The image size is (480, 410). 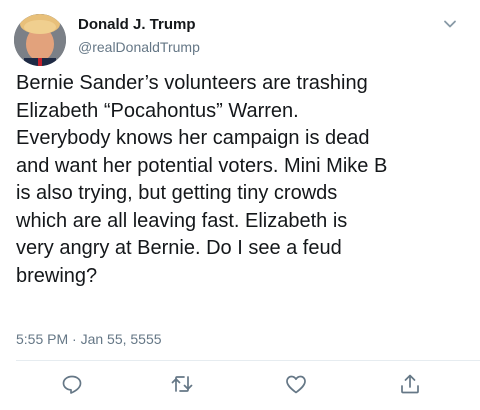 I want to click on share-button, so click(x=410, y=384).